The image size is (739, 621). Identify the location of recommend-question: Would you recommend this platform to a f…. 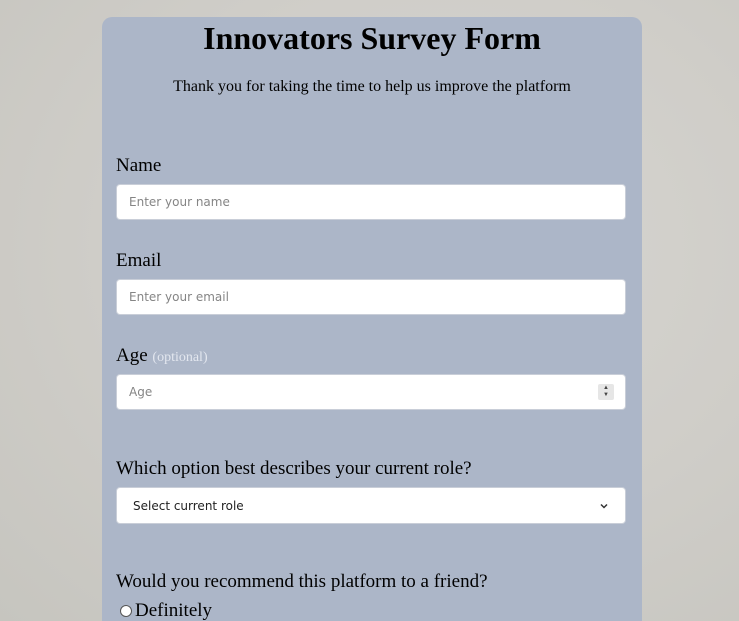
(302, 582).